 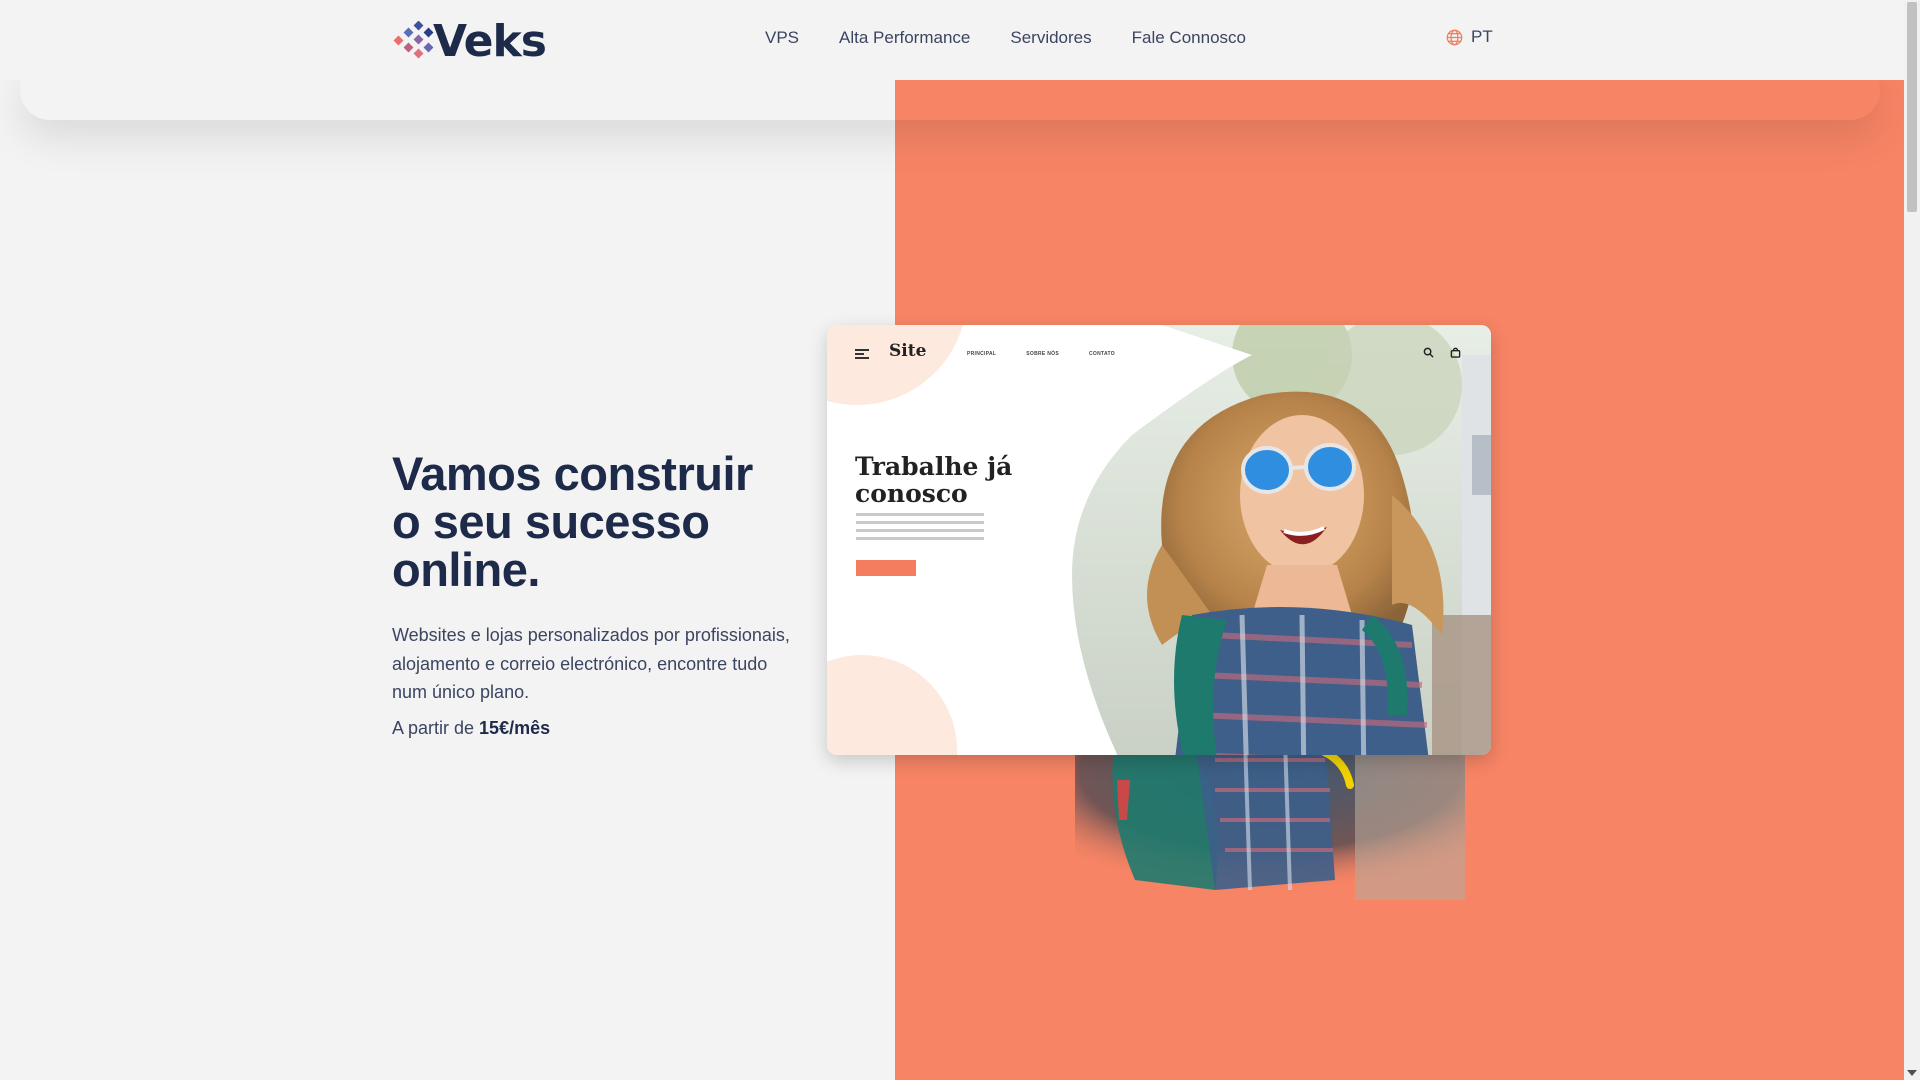 I want to click on mockup-nav-item: SOBRE NÓS, so click(x=1042, y=354).